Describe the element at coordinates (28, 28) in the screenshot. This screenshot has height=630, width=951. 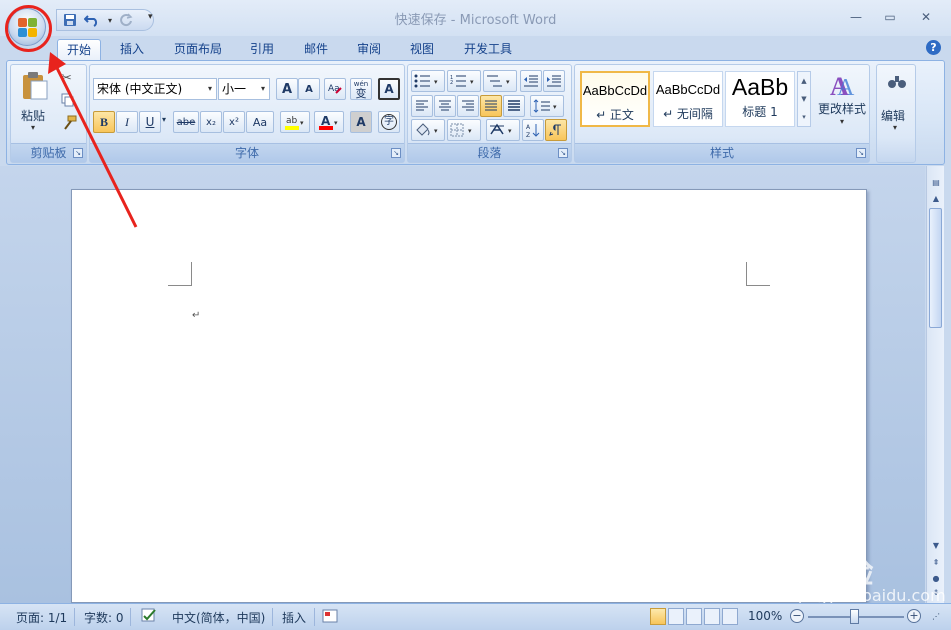
I see `annotation-circle` at that location.